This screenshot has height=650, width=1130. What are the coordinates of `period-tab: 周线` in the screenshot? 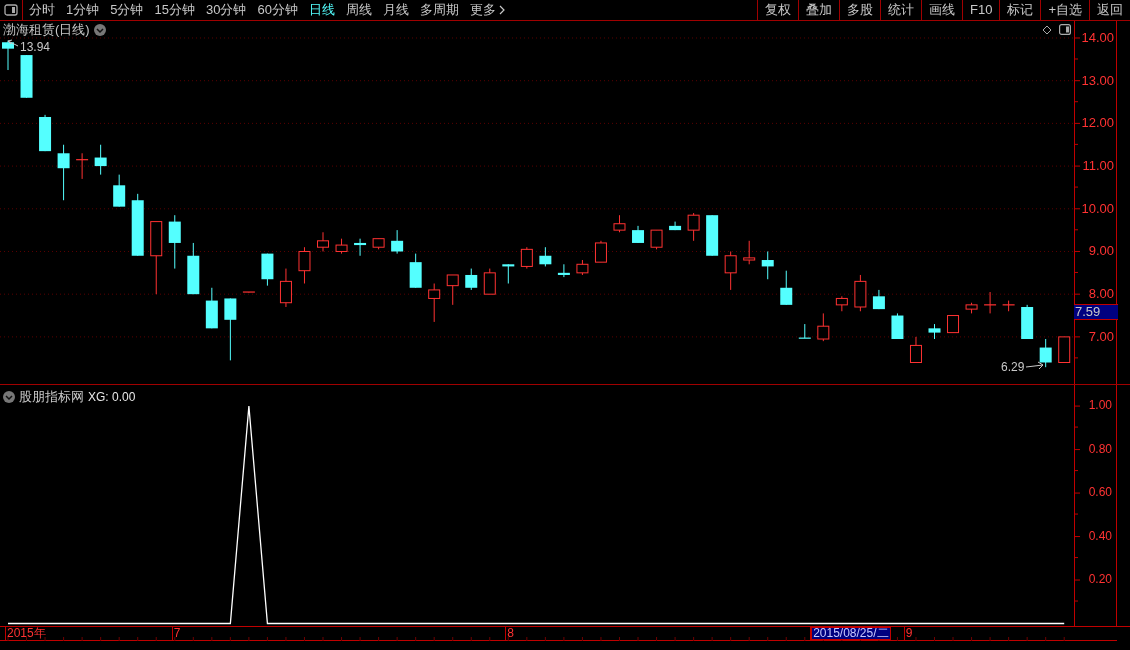 It's located at (358, 10).